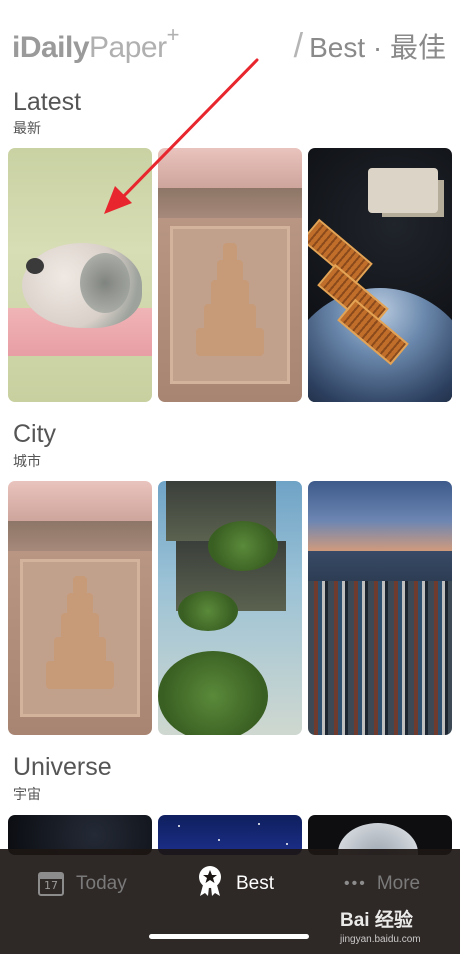 The width and height of the screenshot is (460, 954). Describe the element at coordinates (27, 794) in the screenshot. I see `section-subtitle-universe: 宇宙` at that location.